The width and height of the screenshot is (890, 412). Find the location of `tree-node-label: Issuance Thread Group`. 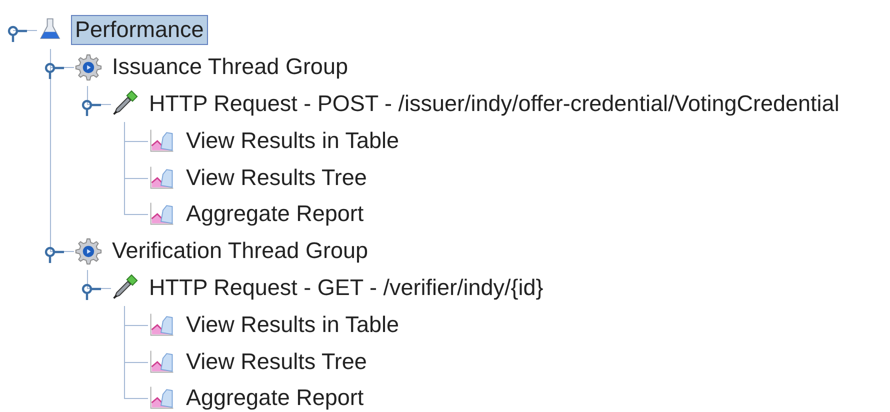

tree-node-label: Issuance Thread Group is located at coordinates (230, 67).